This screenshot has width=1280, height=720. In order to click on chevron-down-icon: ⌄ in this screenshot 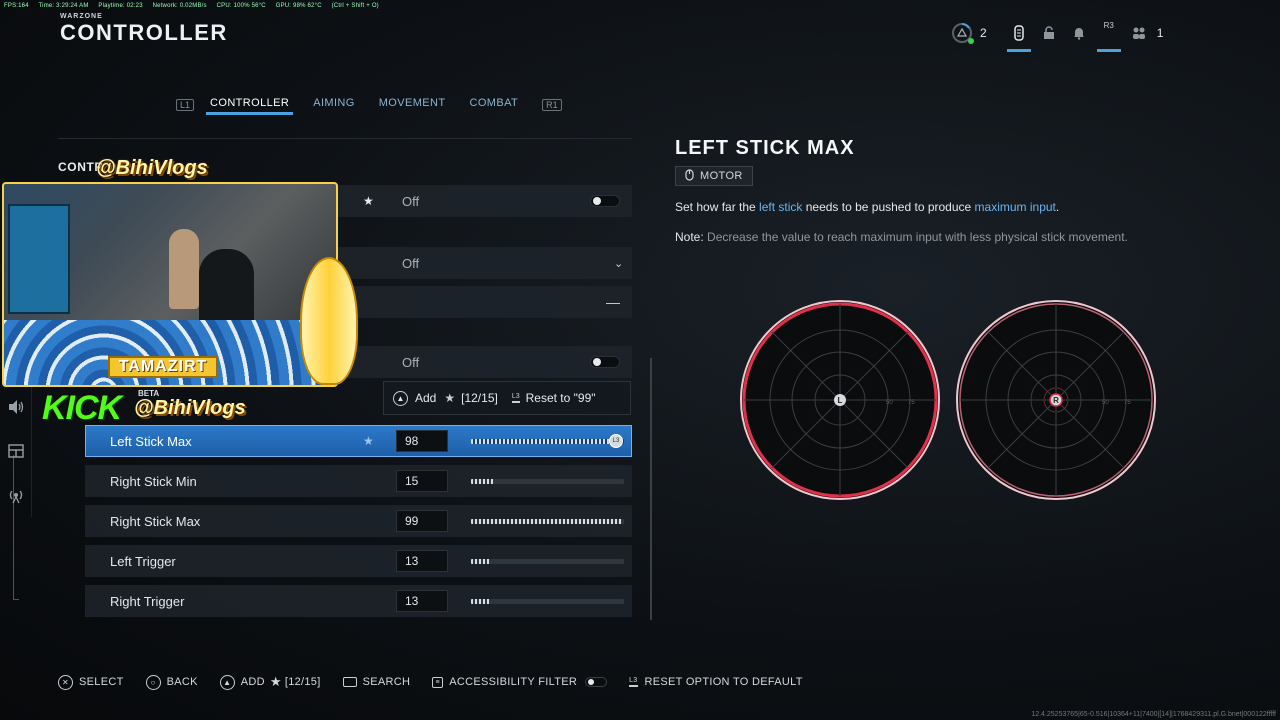, I will do `click(619, 263)`.